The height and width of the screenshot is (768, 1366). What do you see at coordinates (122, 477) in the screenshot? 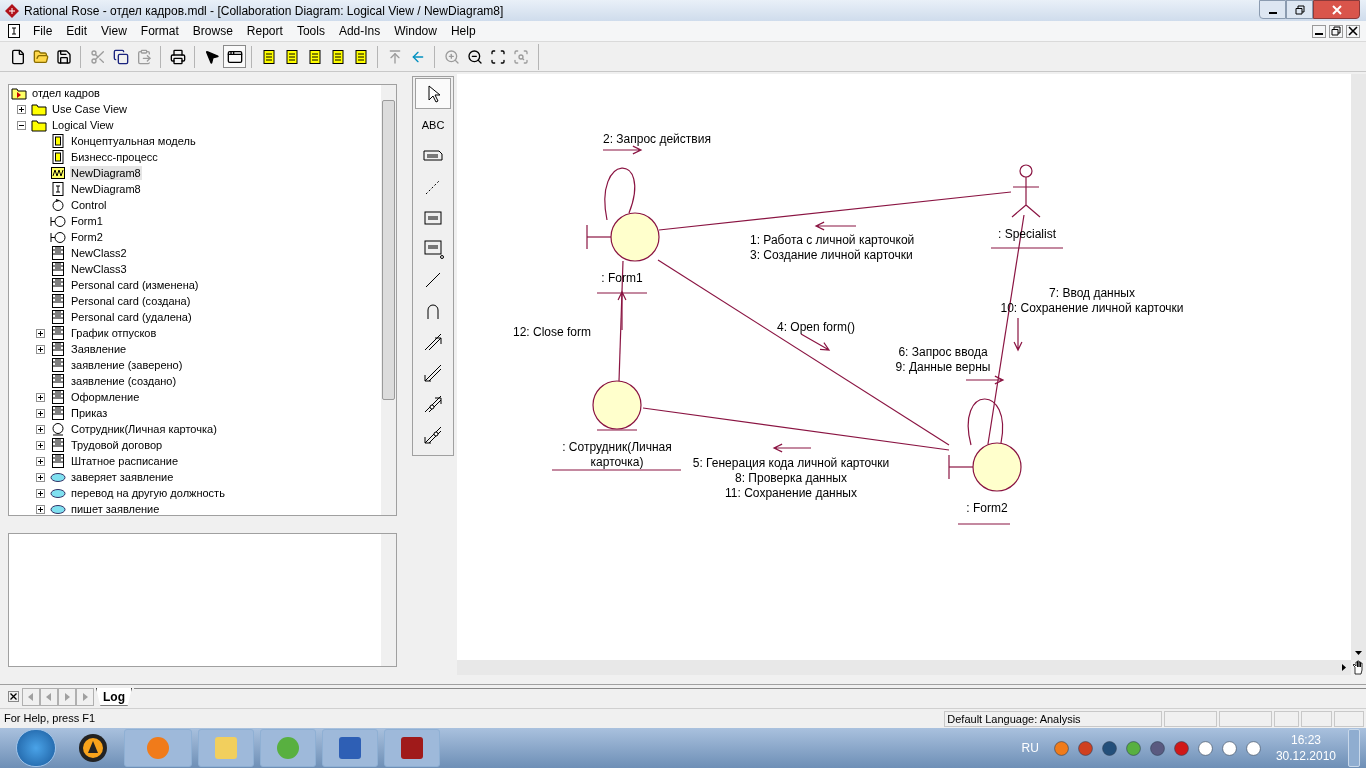
I see `tree-item: заверяет заявление` at bounding box center [122, 477].